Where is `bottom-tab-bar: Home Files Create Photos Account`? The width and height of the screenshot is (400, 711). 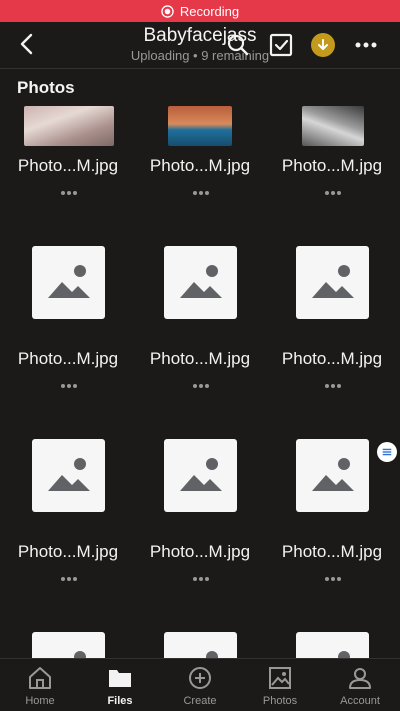
bottom-tab-bar: Home Files Create Photos Account is located at coordinates (200, 684).